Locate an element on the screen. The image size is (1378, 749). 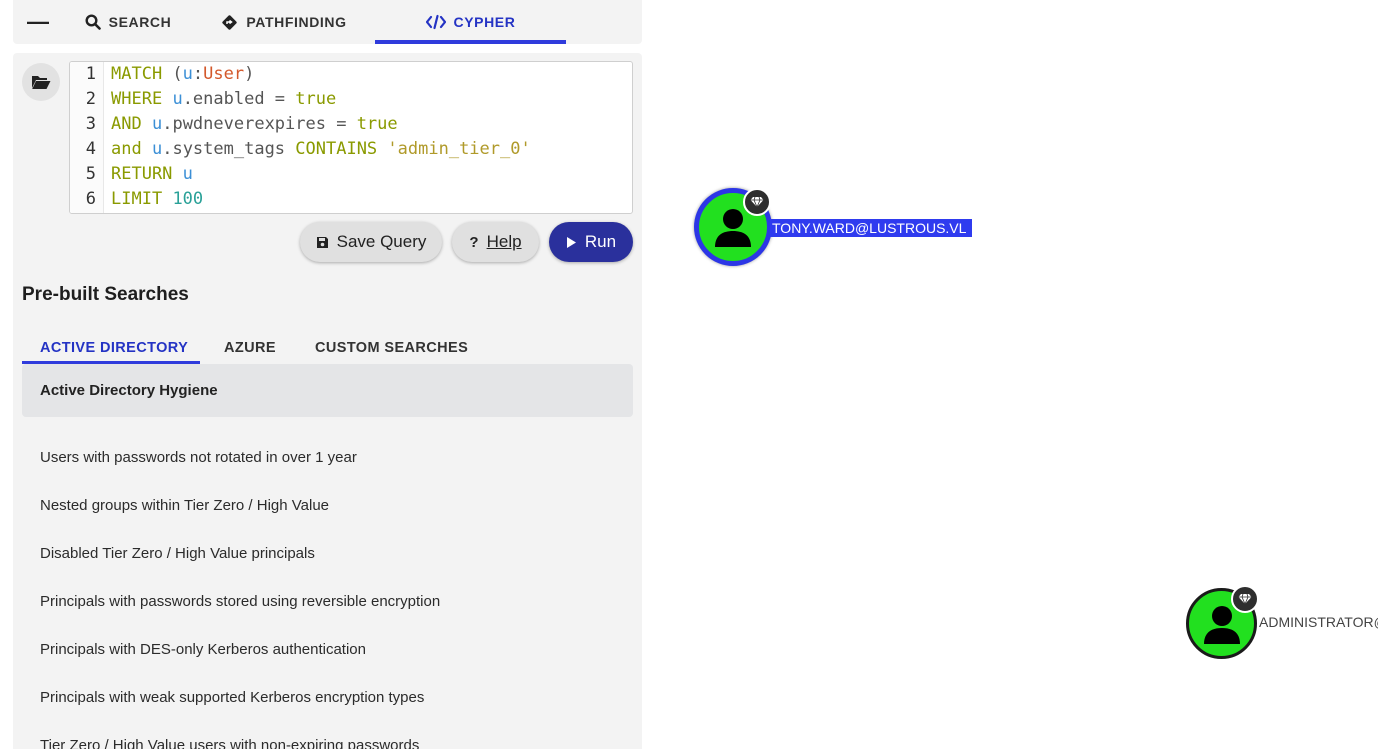
prebuilt-tabs: ACTIVE DIRECTORY AZURE CUSTOM SEARCHES is located at coordinates (246, 348).